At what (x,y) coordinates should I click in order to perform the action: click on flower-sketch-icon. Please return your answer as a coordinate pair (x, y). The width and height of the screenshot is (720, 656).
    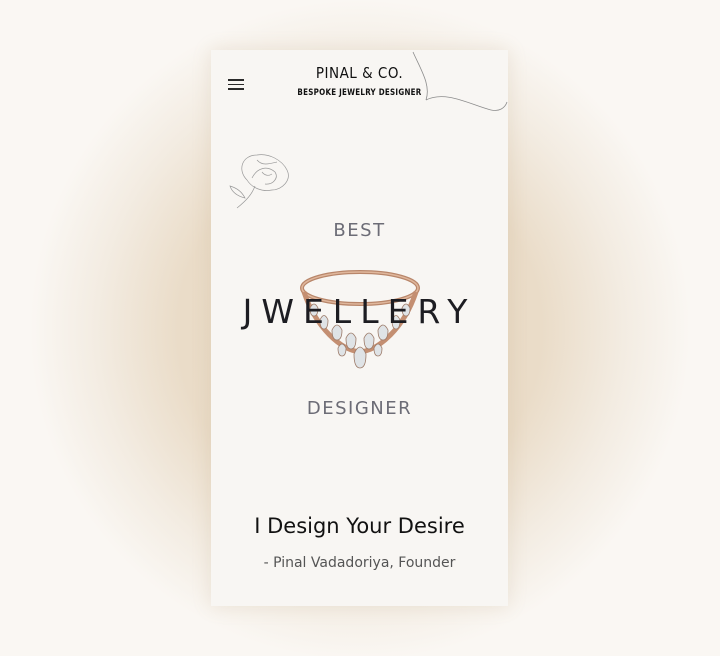
    Looking at the image, I should click on (259, 181).